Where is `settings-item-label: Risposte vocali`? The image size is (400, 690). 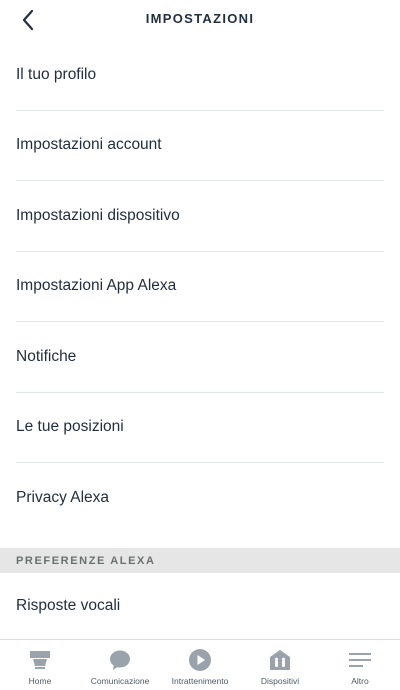
settings-item-label: Risposte vocali is located at coordinates (68, 605).